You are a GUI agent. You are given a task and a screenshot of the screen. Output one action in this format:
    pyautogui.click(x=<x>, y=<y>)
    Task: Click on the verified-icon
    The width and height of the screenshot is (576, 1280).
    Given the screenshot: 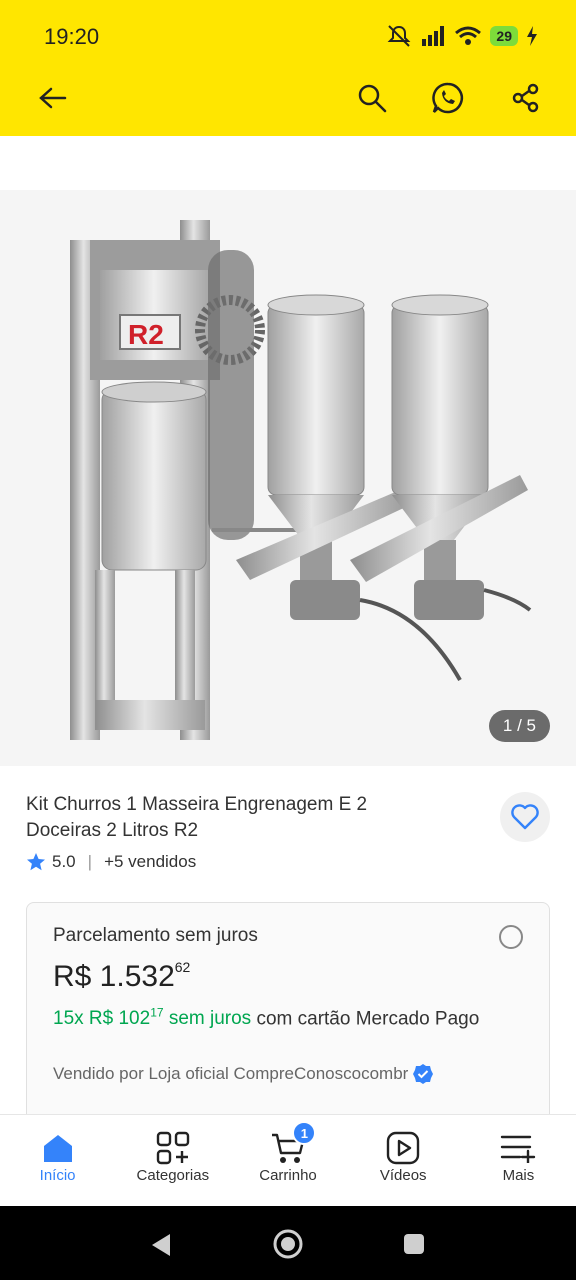 What is the action you would take?
    pyautogui.click(x=423, y=1074)
    